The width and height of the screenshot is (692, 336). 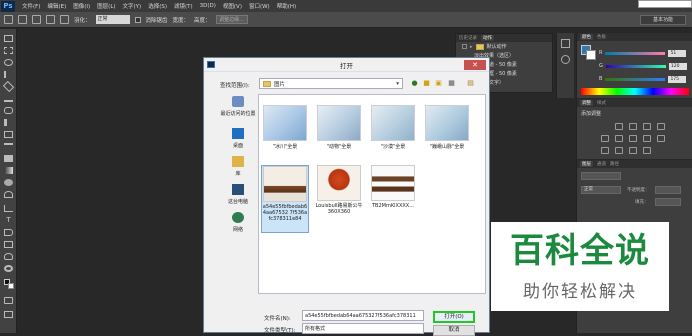 I want to click on vibrance-icon, so click(x=605, y=138).